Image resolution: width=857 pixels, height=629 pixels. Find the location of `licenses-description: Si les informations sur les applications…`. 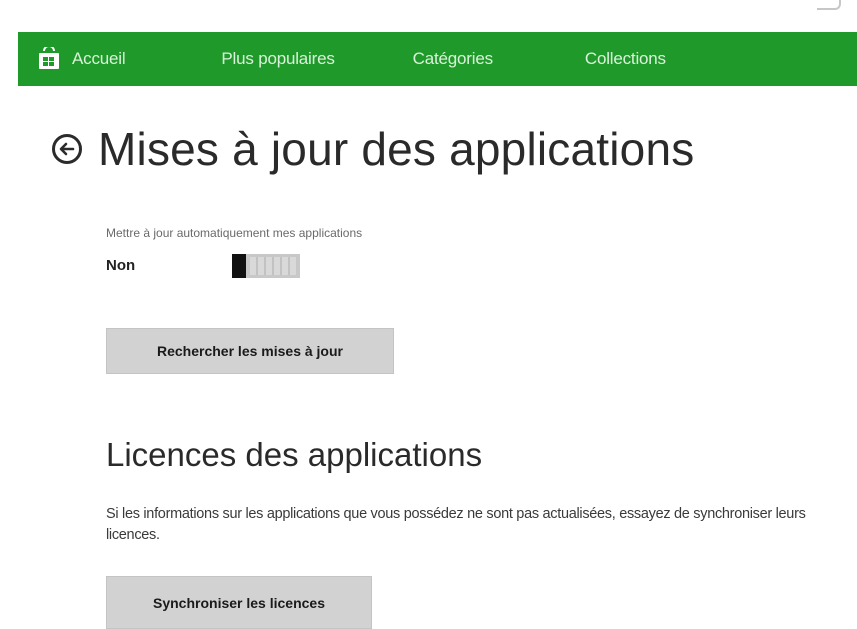

licenses-description: Si les informations sur les applications… is located at coordinates (456, 524).